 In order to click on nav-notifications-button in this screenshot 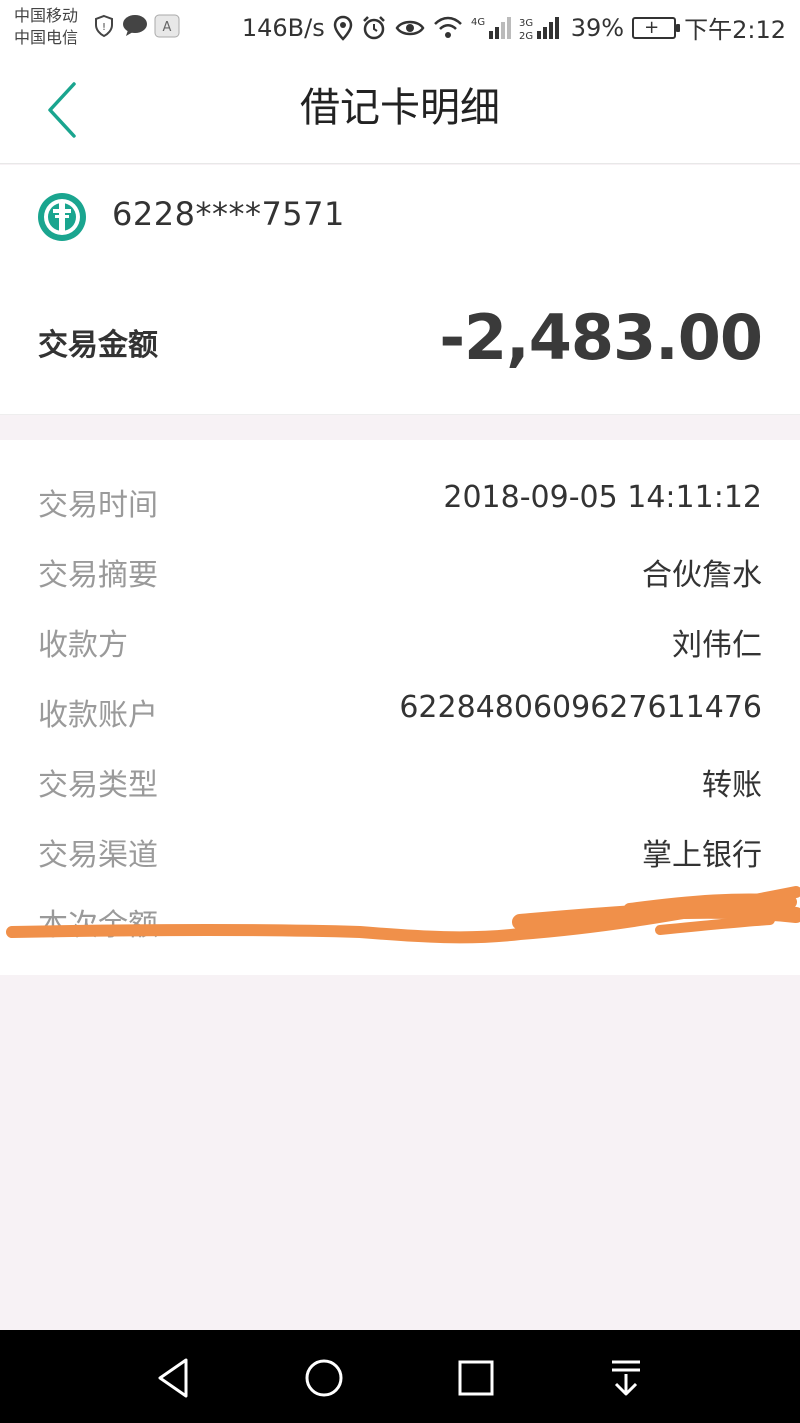, I will do `click(626, 1378)`.